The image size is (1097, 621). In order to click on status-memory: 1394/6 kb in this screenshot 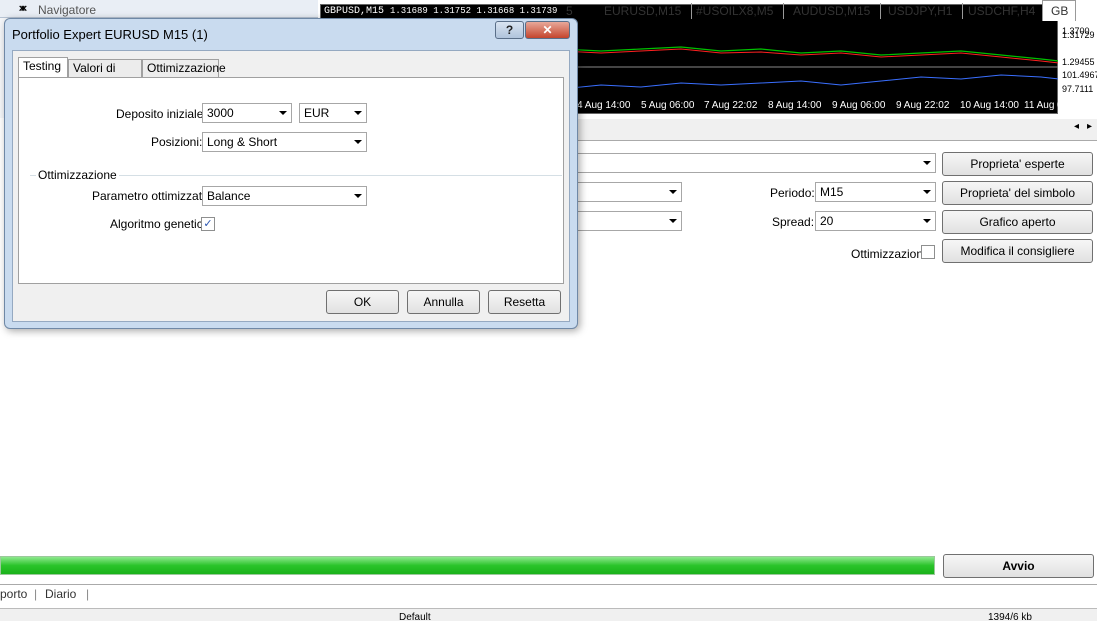, I will do `click(1010, 616)`.